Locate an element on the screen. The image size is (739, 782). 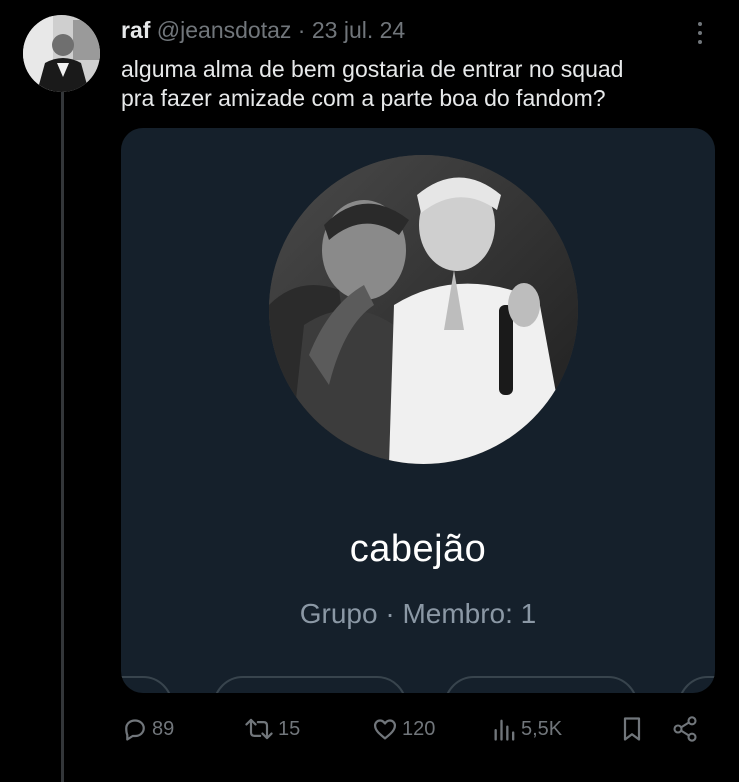
author-handle: @jeansdotaz is located at coordinates (224, 30).